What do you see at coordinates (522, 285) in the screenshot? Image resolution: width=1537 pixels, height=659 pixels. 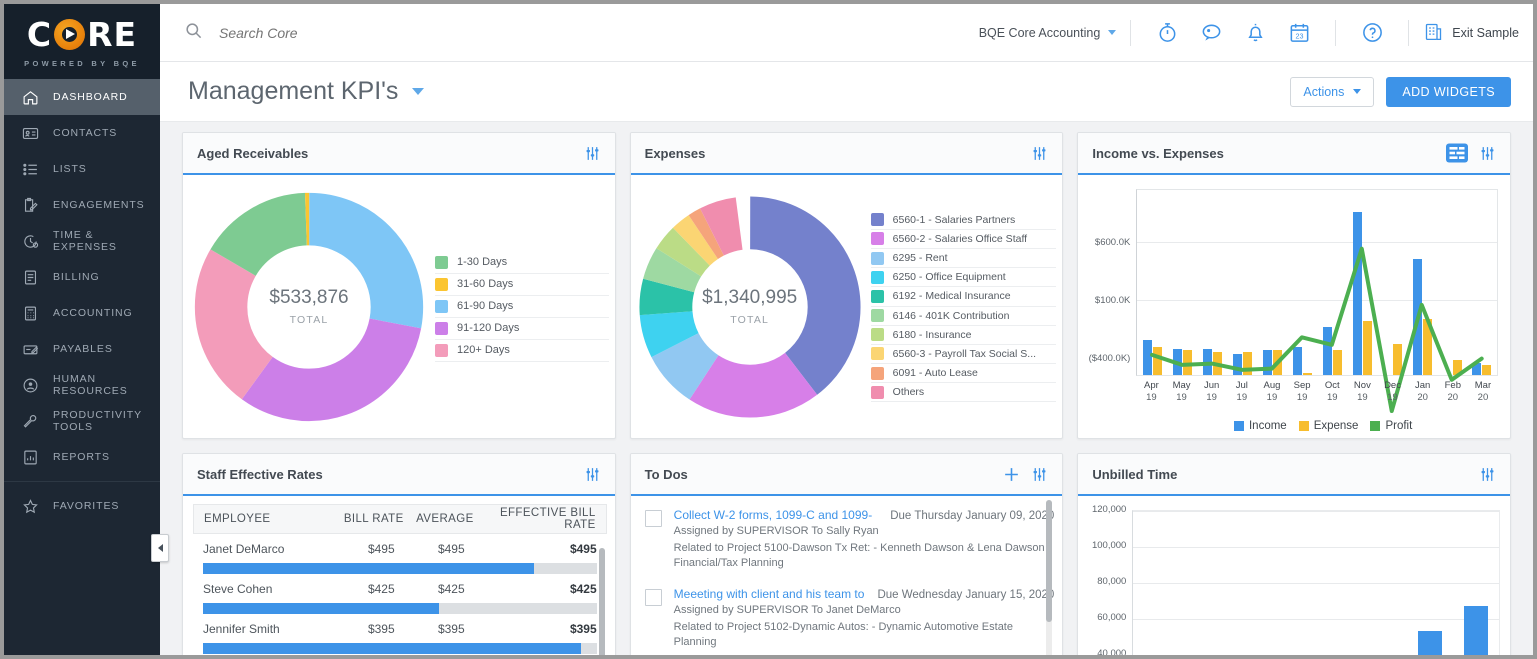 I see `legend-item: 31-60 Days` at bounding box center [522, 285].